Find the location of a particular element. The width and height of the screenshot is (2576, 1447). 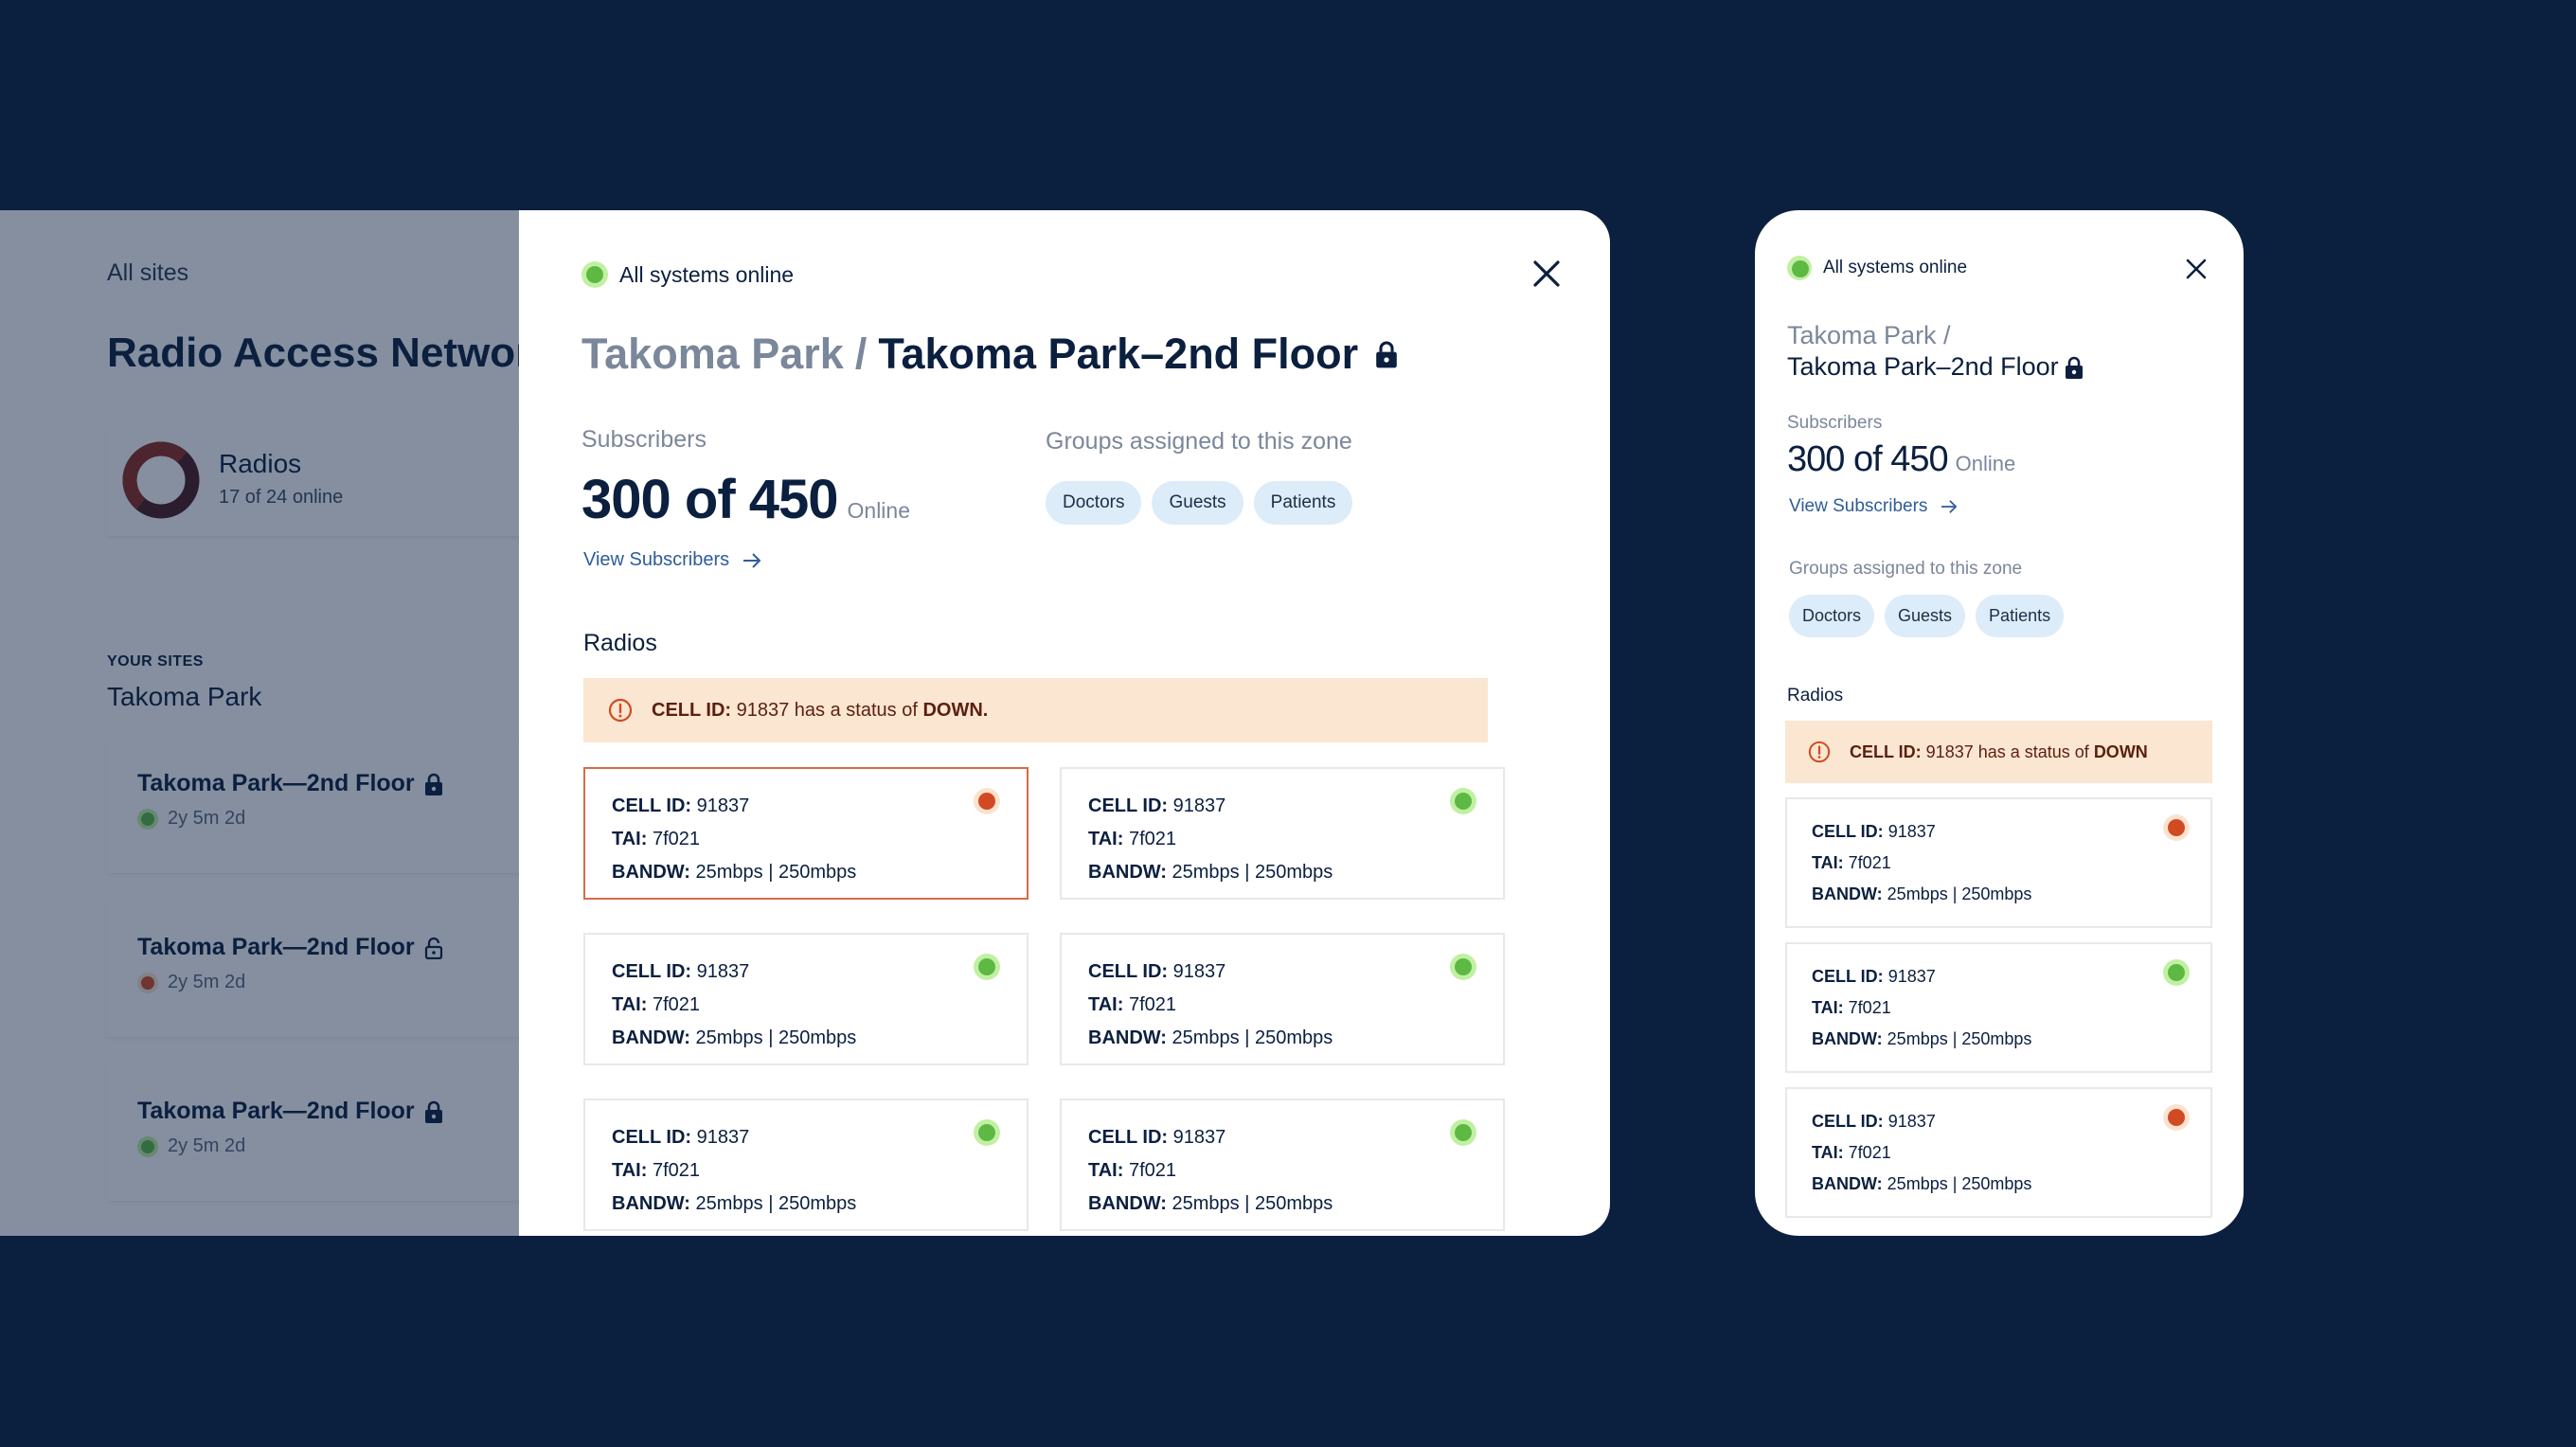

view-subscribers-label: View Subscribers is located at coordinates (1858, 506).